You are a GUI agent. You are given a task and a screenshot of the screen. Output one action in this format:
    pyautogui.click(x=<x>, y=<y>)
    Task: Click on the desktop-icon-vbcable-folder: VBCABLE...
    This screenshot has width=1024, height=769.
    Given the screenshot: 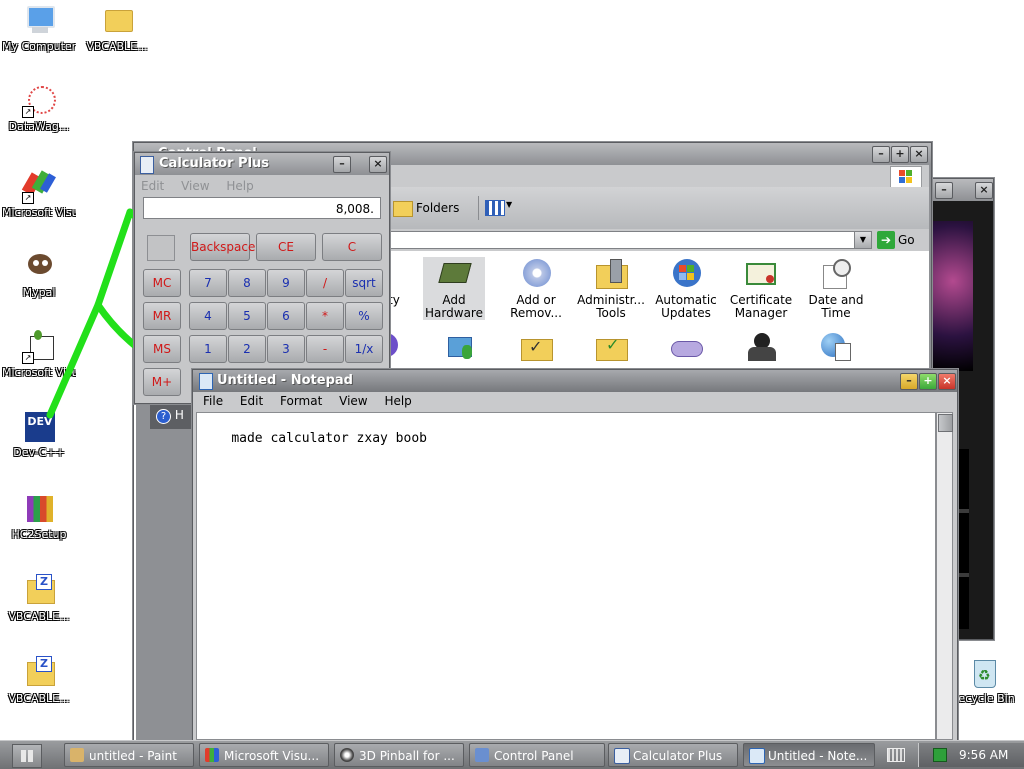 What is the action you would take?
    pyautogui.click(x=117, y=28)
    